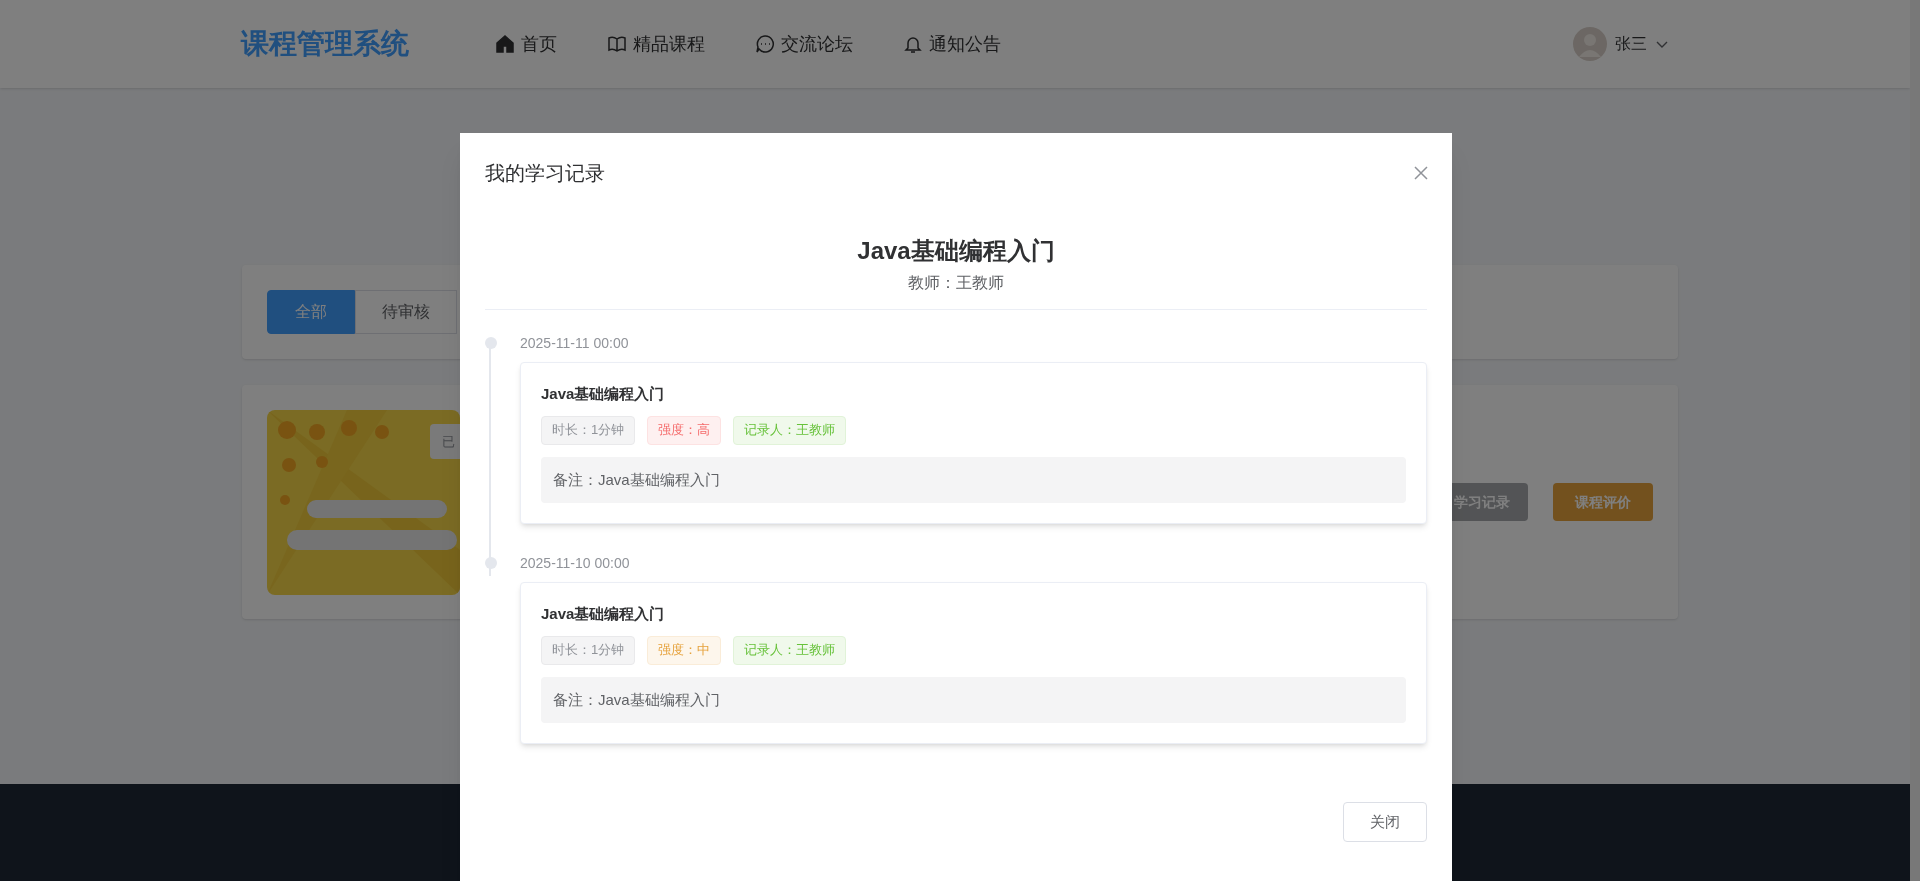  I want to click on user-name: 张三, so click(1631, 44).